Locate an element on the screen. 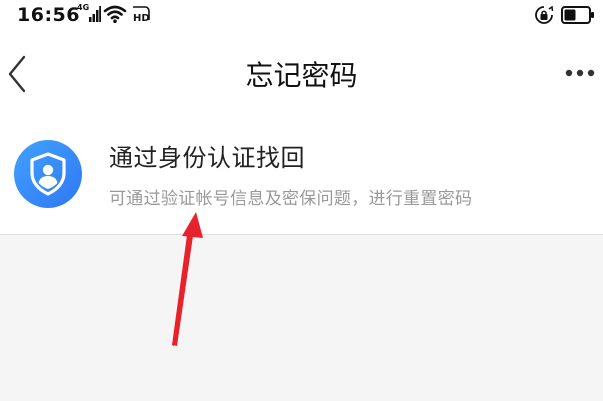 The height and width of the screenshot is (401, 603). more-button is located at coordinates (580, 73).